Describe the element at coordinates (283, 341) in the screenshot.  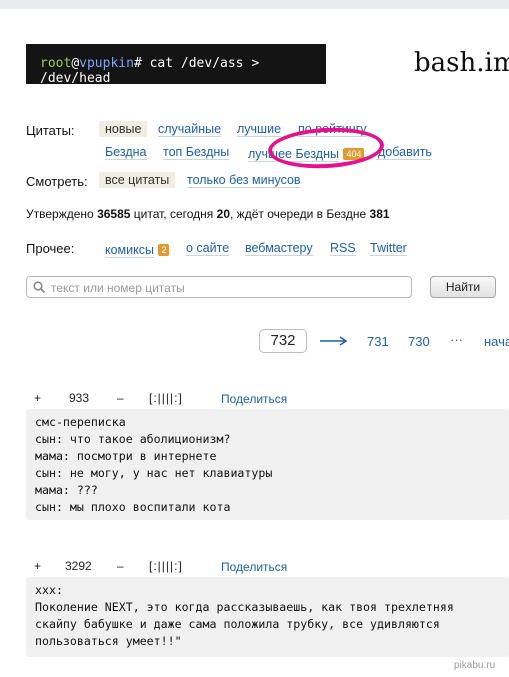
I see `pager-current: 732` at that location.